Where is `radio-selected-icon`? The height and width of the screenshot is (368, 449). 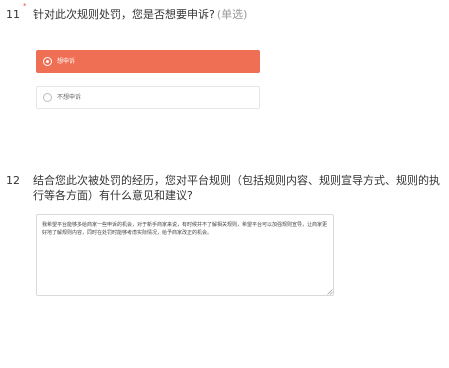
radio-selected-icon is located at coordinates (47, 61).